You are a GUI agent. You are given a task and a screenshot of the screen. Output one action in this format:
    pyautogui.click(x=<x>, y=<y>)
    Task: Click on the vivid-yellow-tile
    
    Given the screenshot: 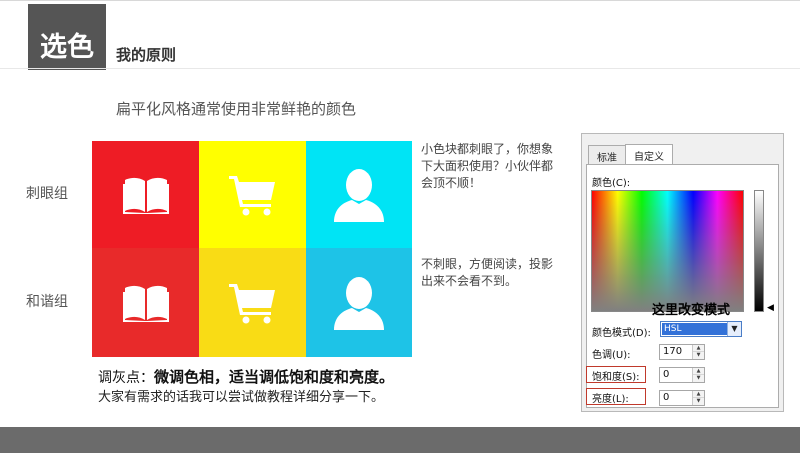 What is the action you would take?
    pyautogui.click(x=252, y=194)
    